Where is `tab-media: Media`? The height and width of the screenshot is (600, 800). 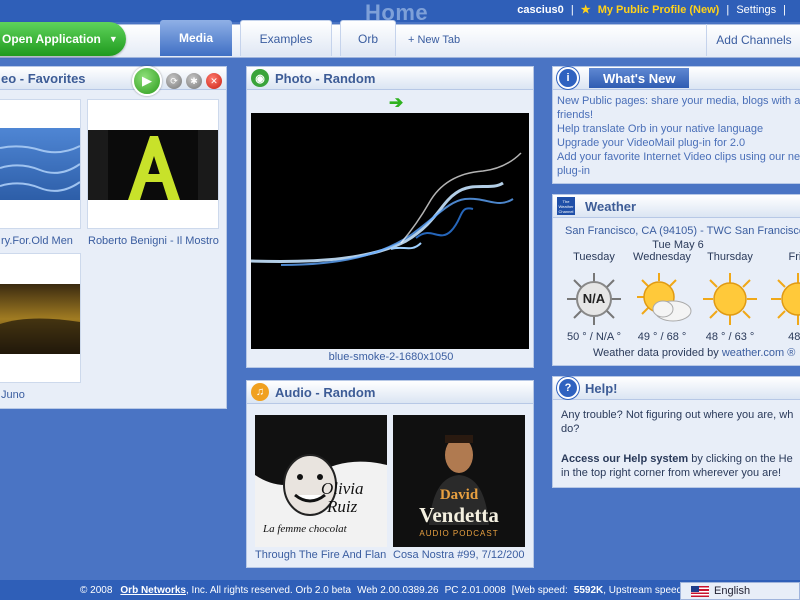 tab-media: Media is located at coordinates (196, 38).